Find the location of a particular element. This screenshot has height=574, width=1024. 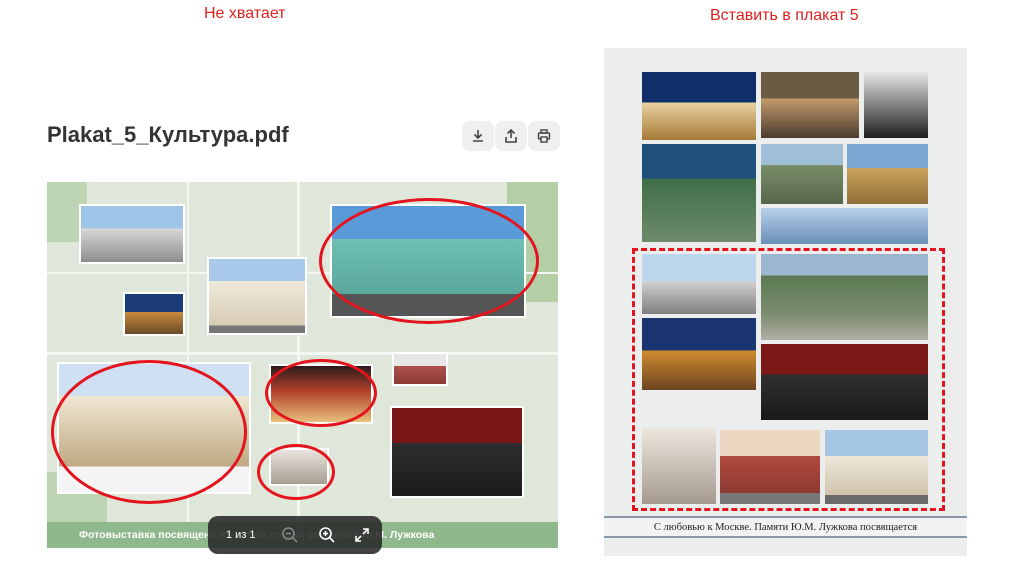

poster-photo-fountain is located at coordinates (887, 174).